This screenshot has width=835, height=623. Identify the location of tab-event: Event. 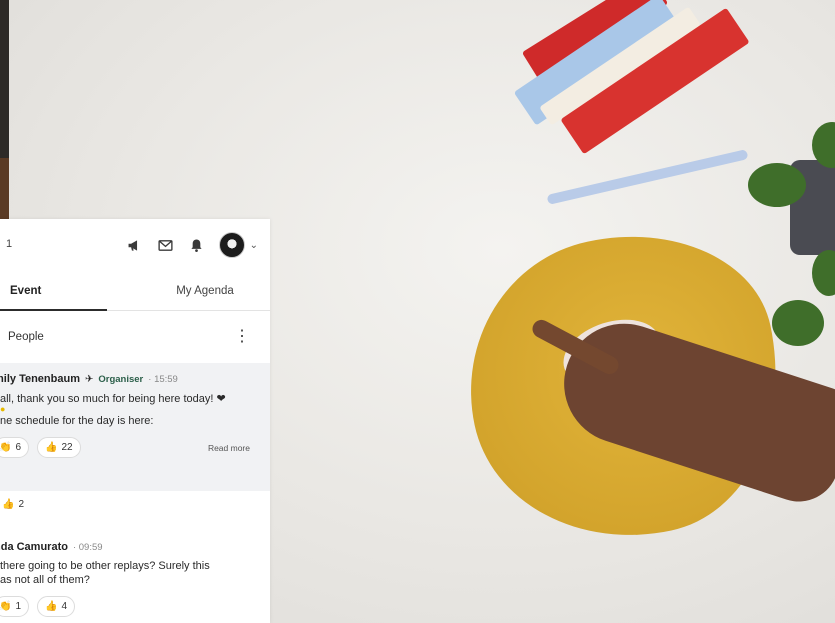
(70, 290).